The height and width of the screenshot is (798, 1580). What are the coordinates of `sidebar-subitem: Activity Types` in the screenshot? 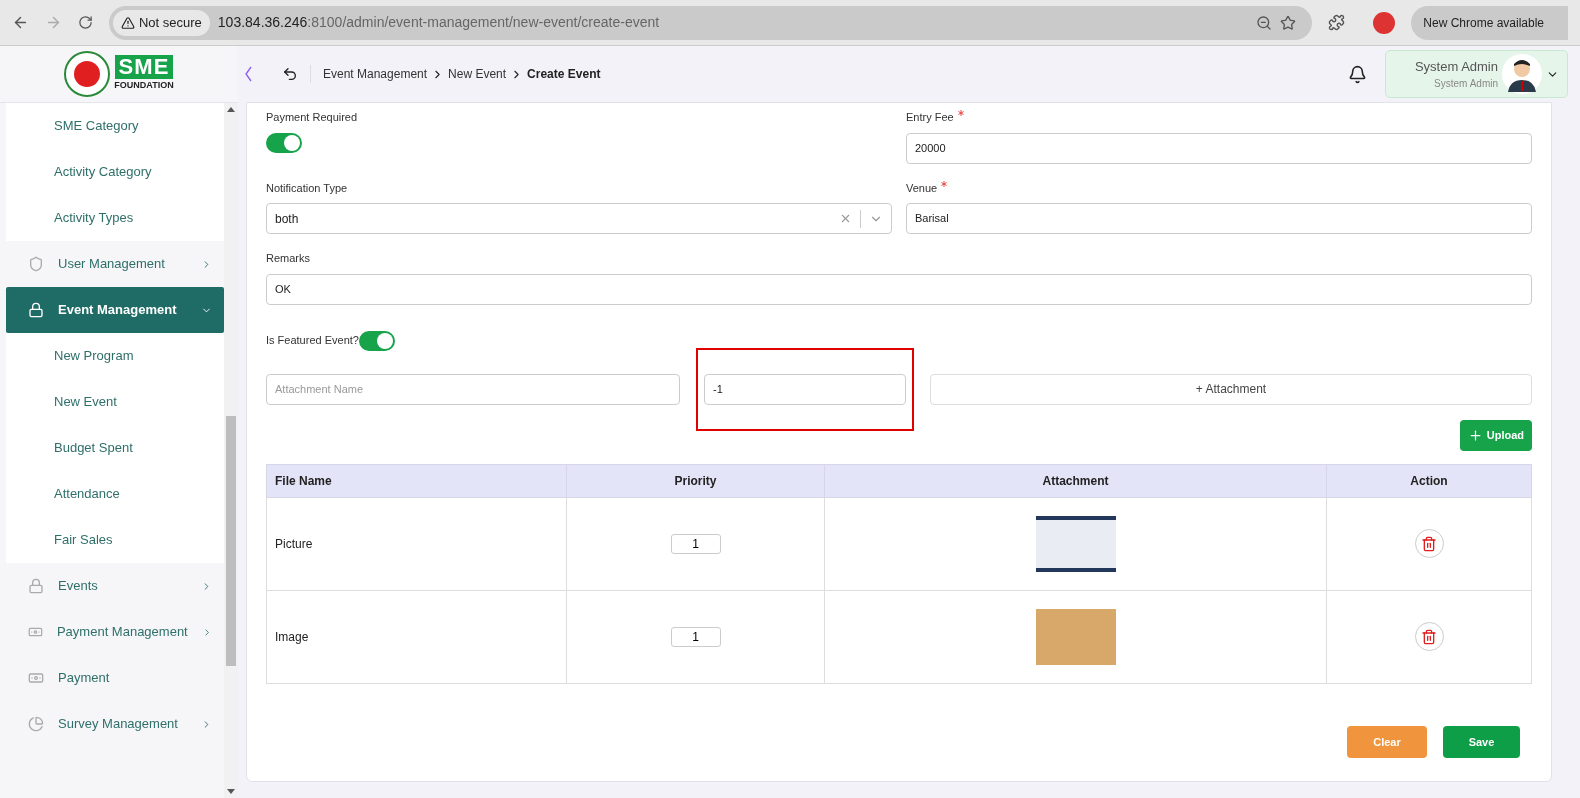 It's located at (115, 218).